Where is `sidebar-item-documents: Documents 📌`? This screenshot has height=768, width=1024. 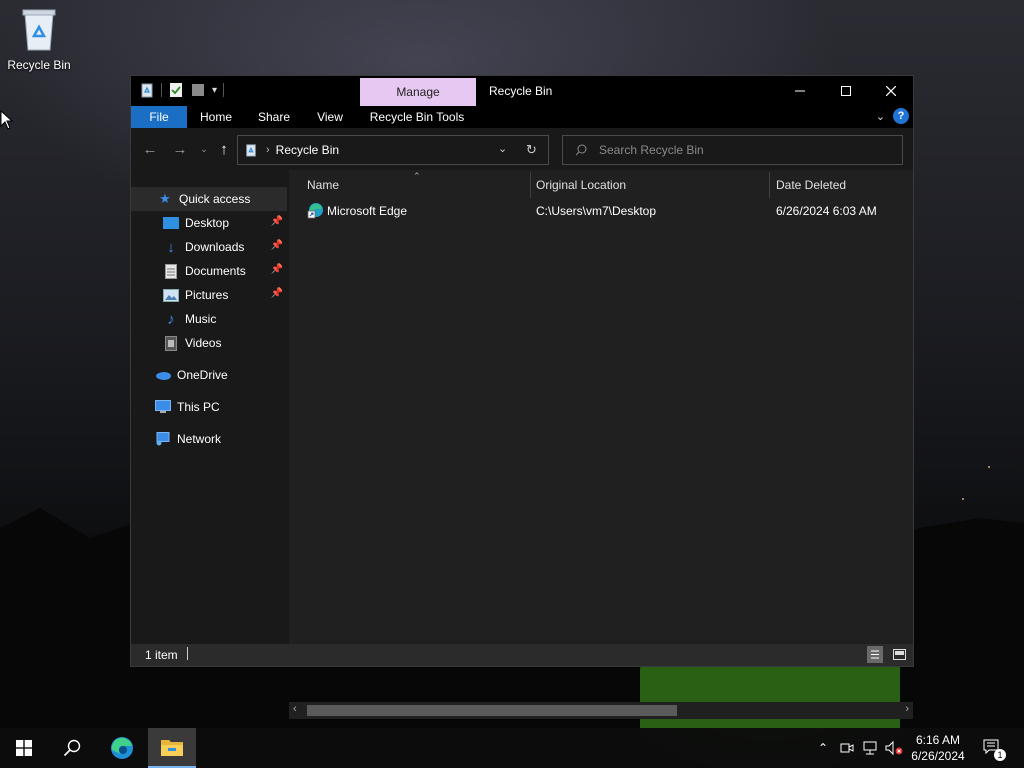
sidebar-item-documents: Documents 📌 is located at coordinates (209, 271).